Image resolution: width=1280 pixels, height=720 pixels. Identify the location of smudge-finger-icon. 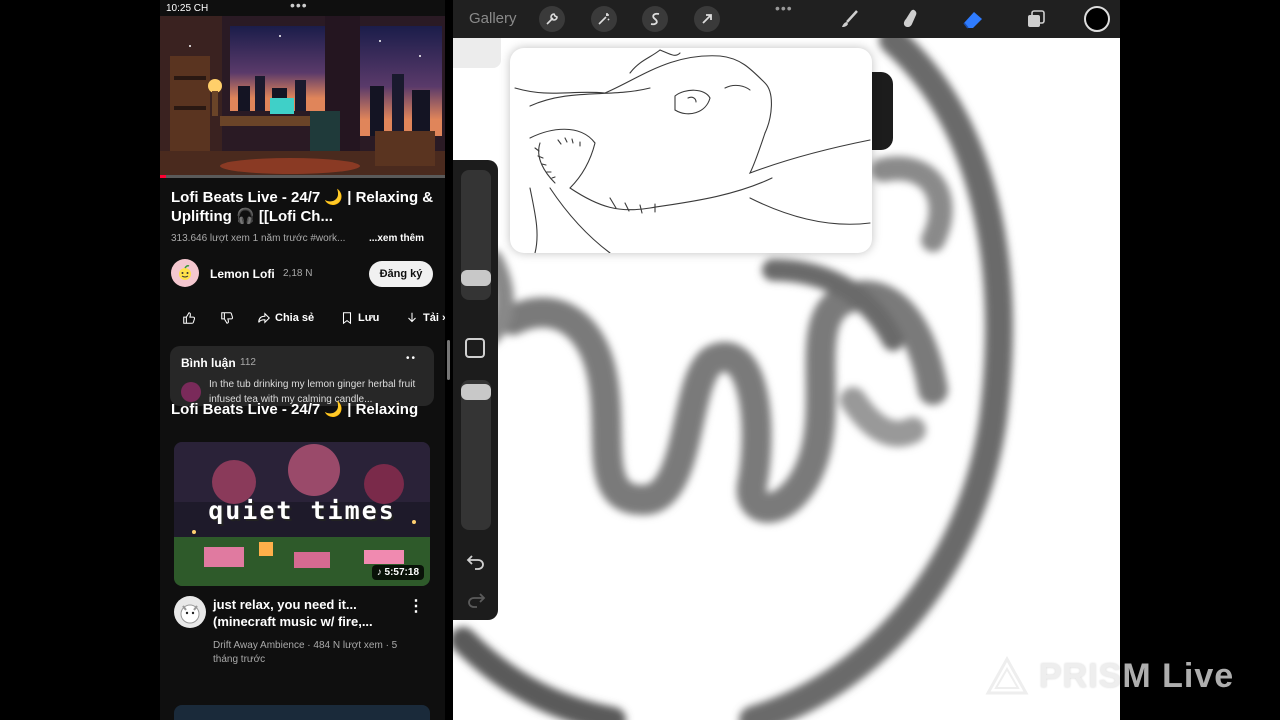
(910, 18).